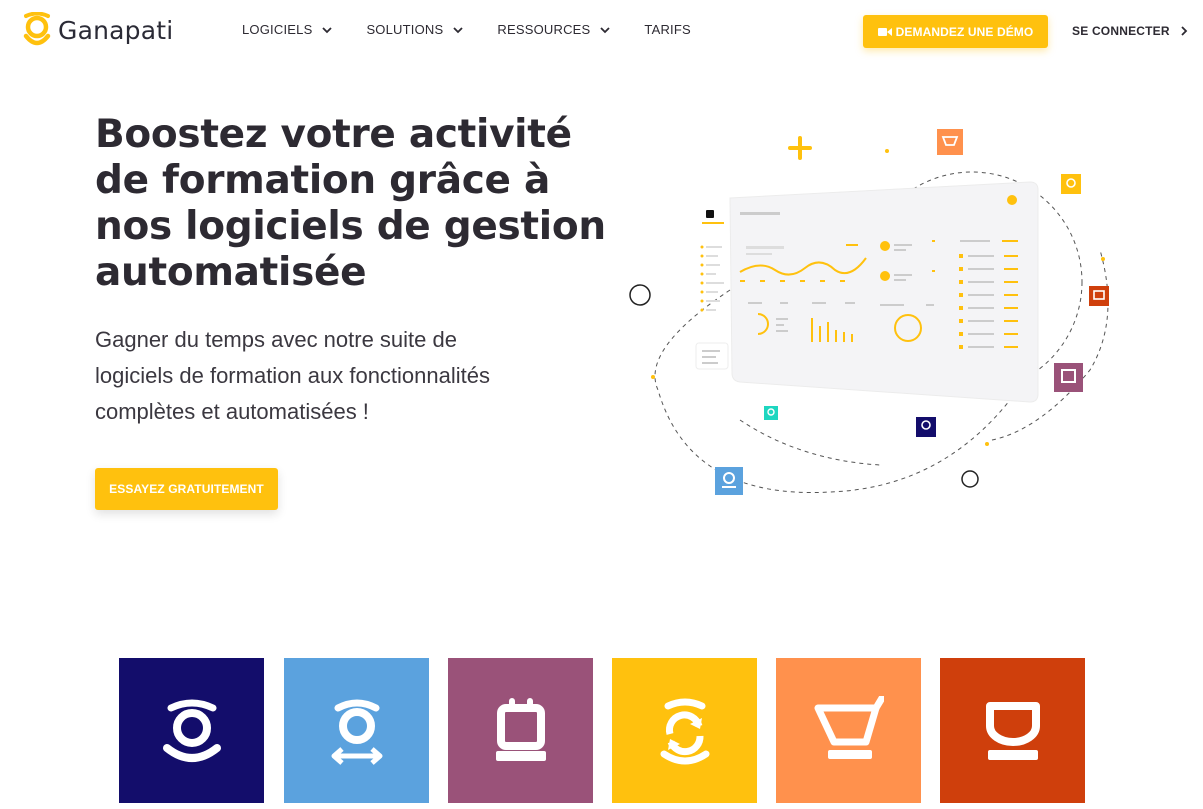 The height and width of the screenshot is (809, 1203). I want to click on product-tile-computer, so click(1012, 730).